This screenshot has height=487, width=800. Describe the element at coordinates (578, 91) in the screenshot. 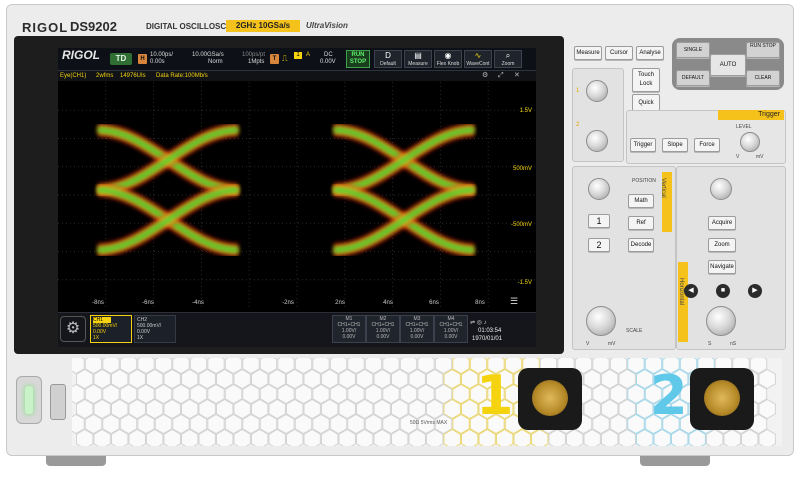

I see `knob1-label: 1` at that location.